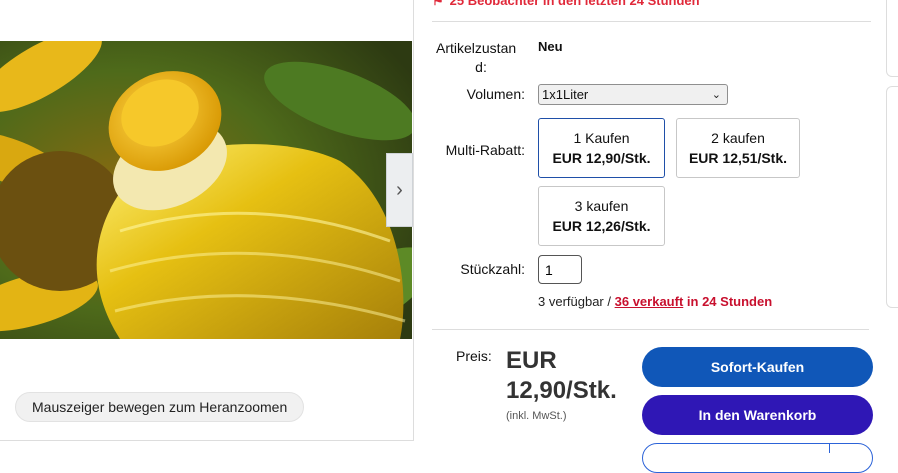  I want to click on rabatt-tile-2: 2 kaufen EUR 12,51/Stk., so click(738, 148).